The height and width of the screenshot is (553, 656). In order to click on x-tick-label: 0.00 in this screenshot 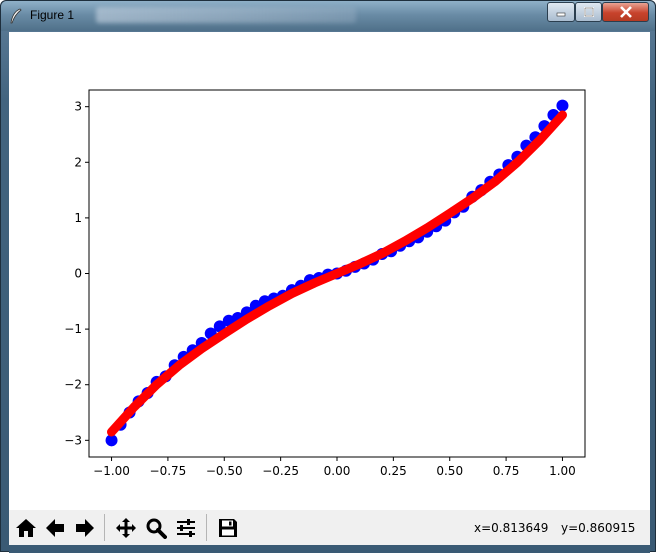, I will do `click(337, 471)`.